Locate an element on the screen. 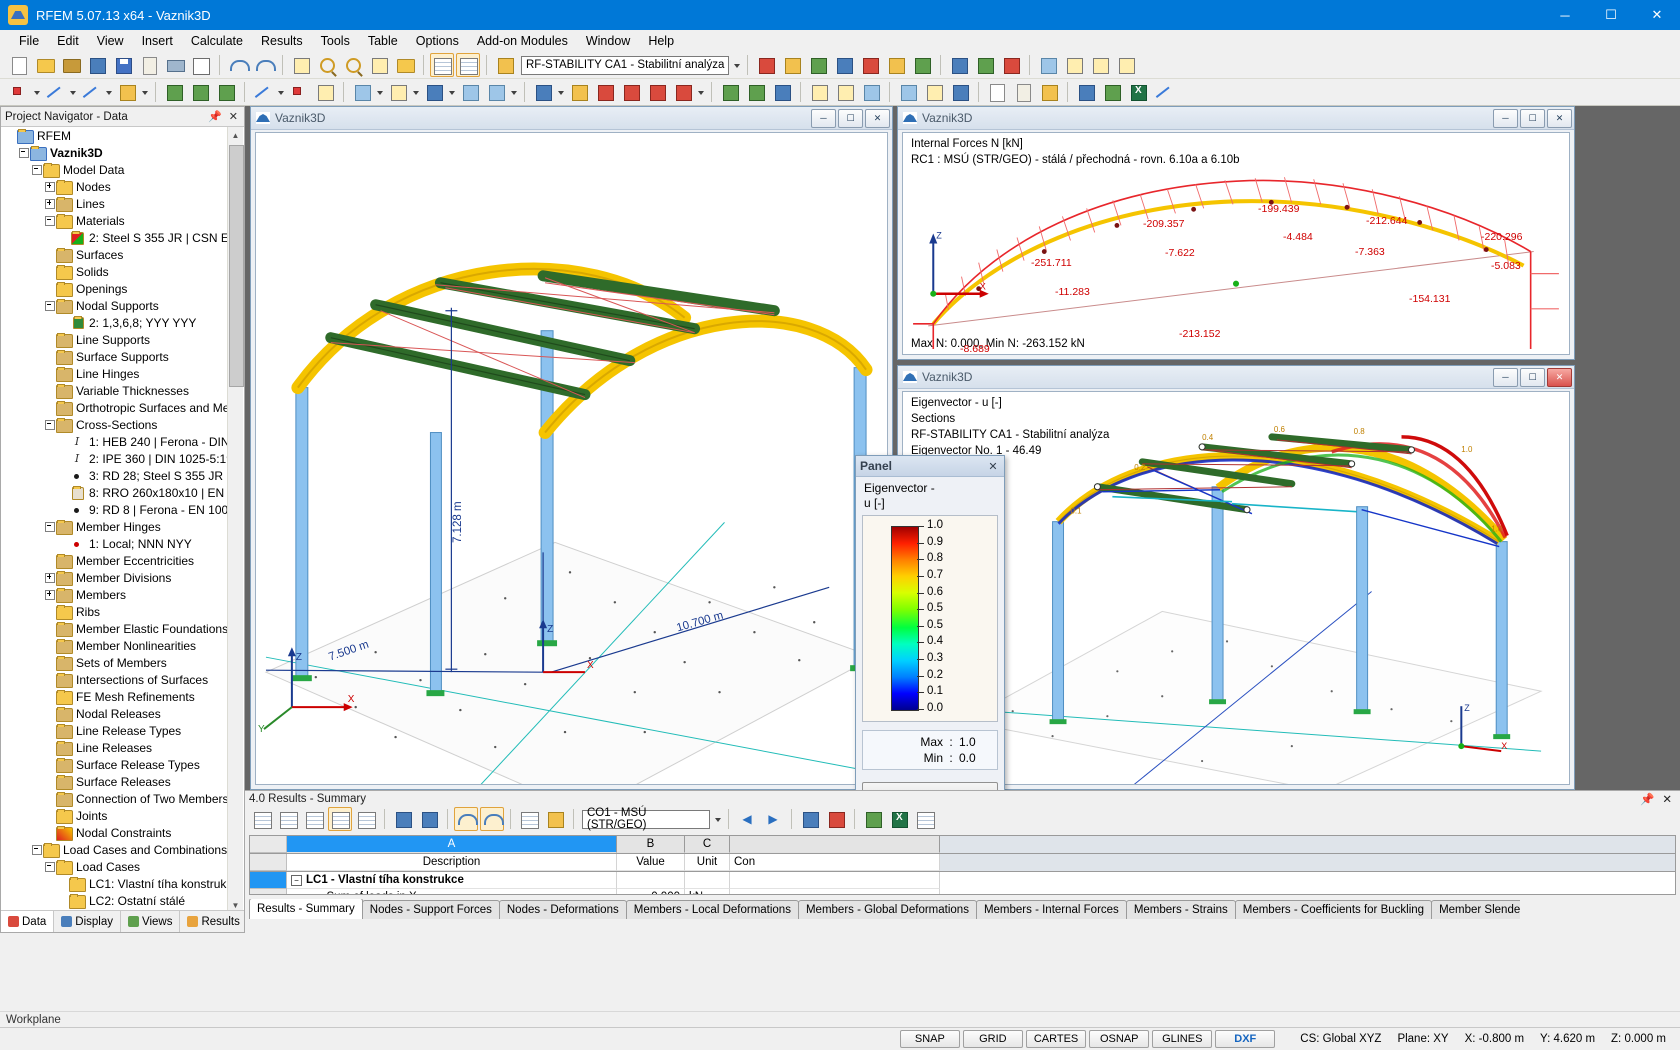 The width and height of the screenshot is (1680, 1050). tree-item-2-1-3-6-8-yyy-yyy: 2: 1,3,6,8; YYY YYY is located at coordinates (122, 322).